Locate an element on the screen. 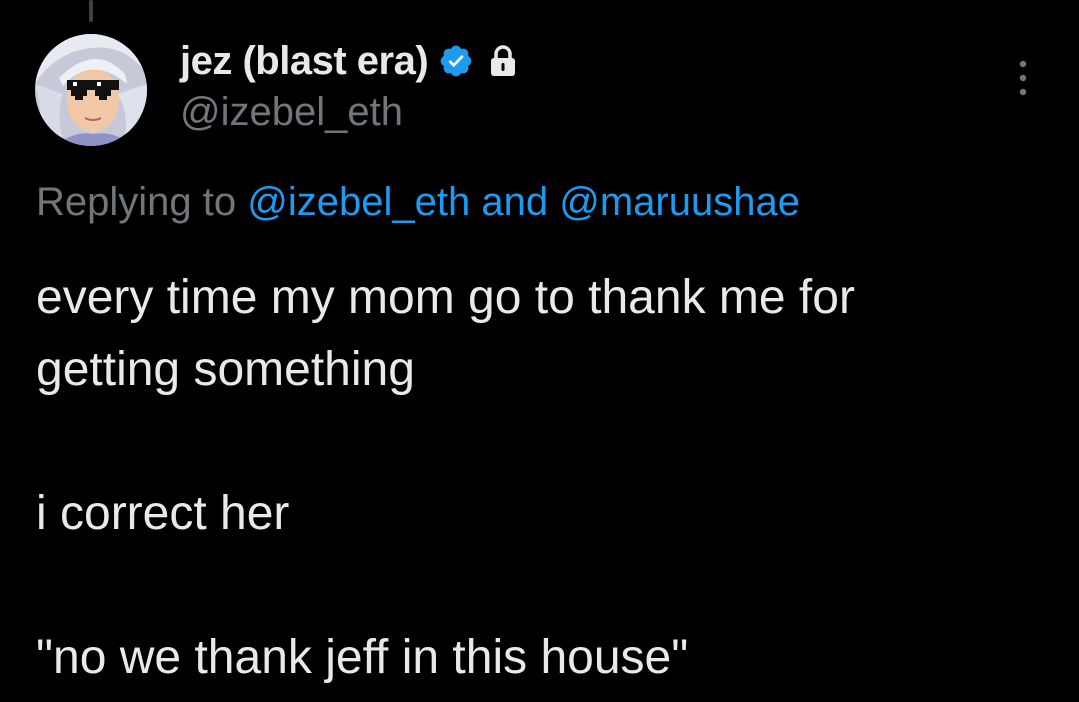  tweet-text-line: getting something is located at coordinates (225, 369).